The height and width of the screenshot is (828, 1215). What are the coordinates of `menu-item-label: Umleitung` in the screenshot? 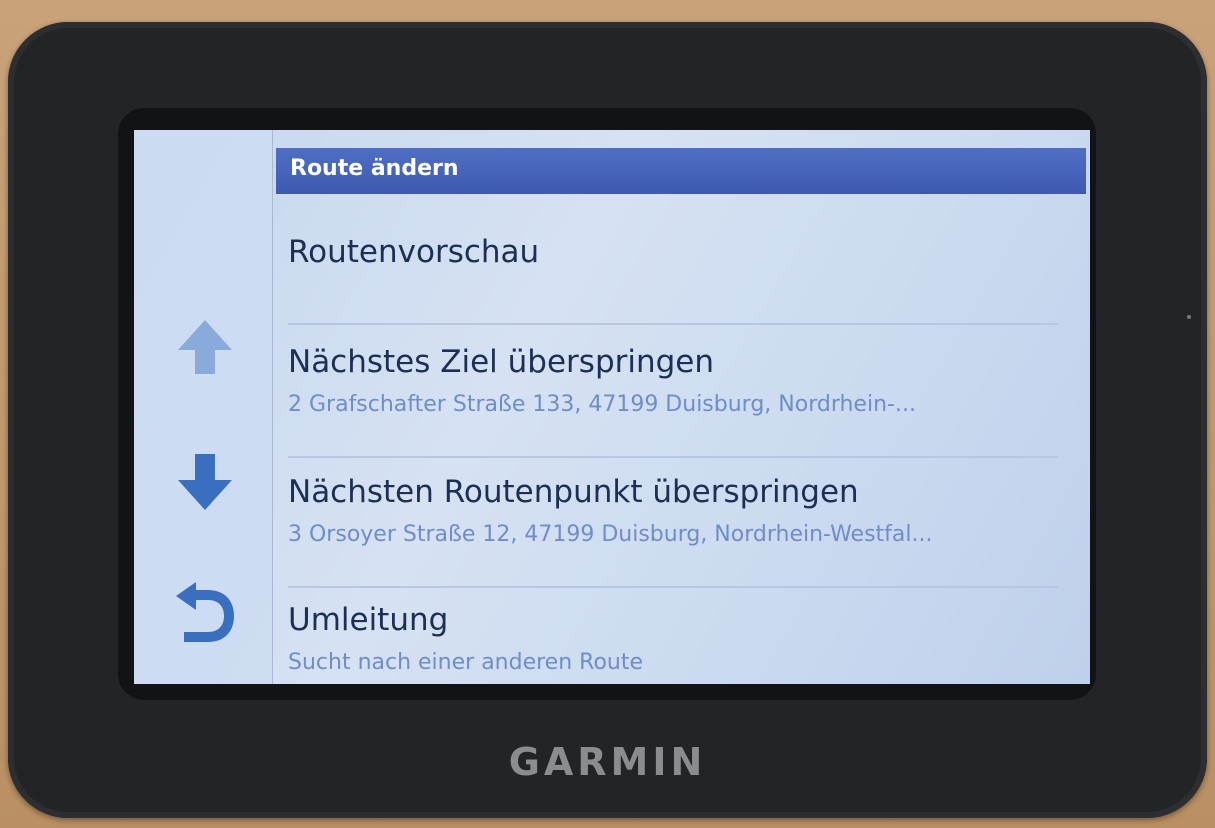 It's located at (368, 620).